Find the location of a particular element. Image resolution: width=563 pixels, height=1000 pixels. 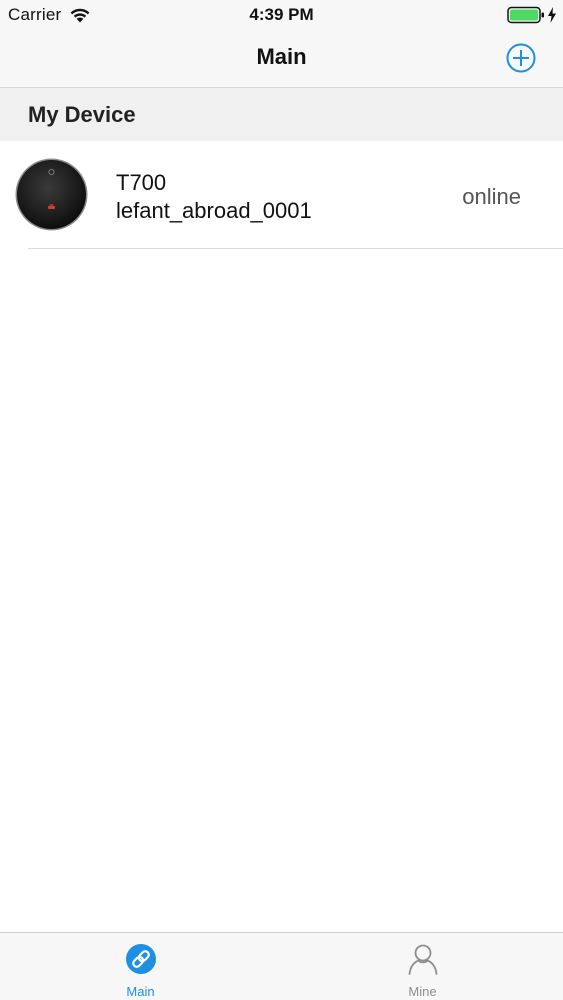

status-right is located at coordinates (532, 15).